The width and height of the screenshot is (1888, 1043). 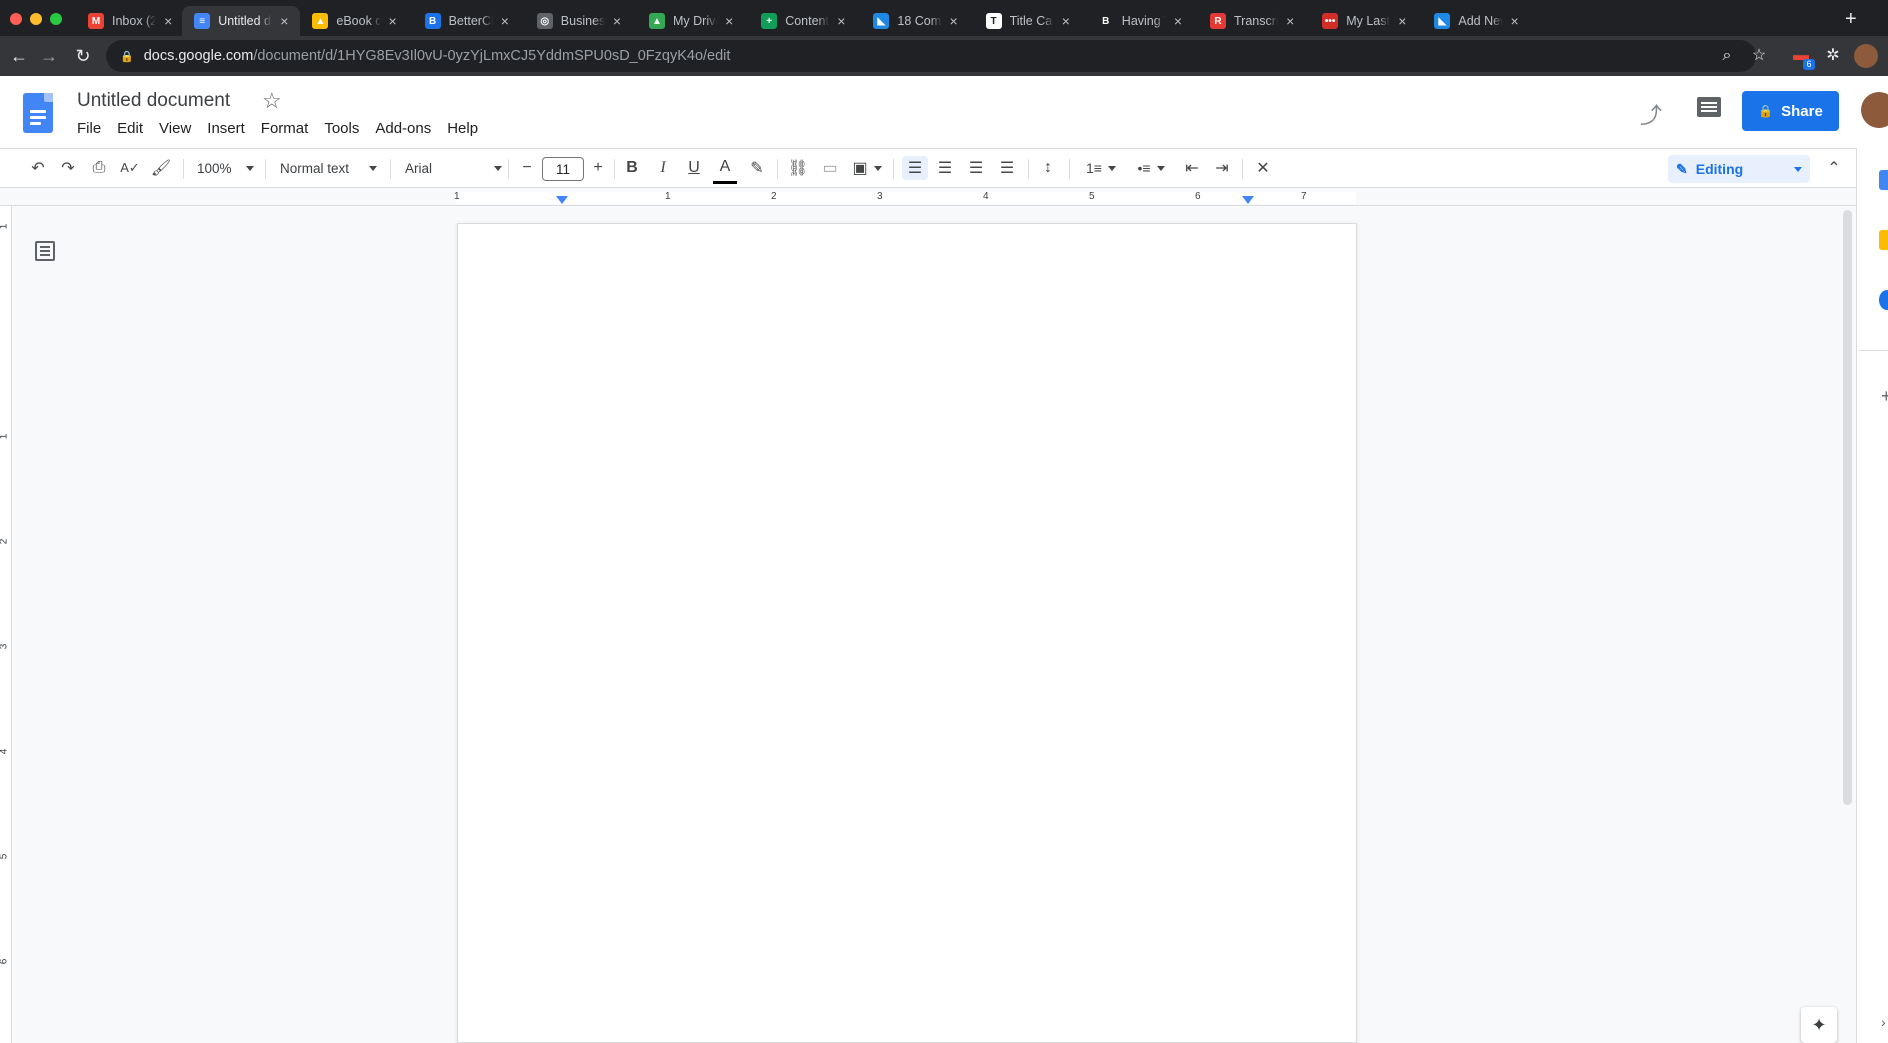 I want to click on site-icon: ◣, so click(x=881, y=21).